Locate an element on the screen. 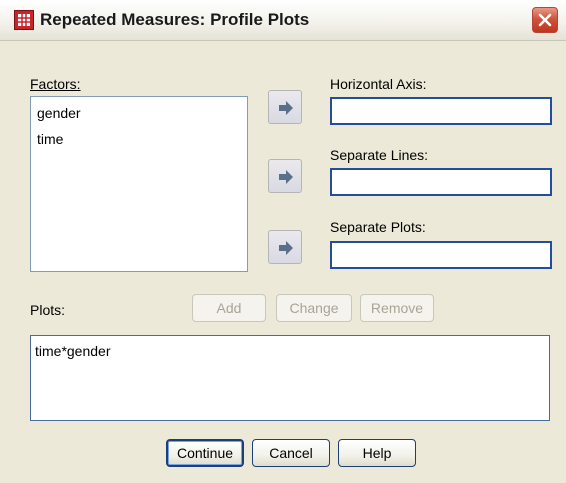  add-button: Add is located at coordinates (229, 308).